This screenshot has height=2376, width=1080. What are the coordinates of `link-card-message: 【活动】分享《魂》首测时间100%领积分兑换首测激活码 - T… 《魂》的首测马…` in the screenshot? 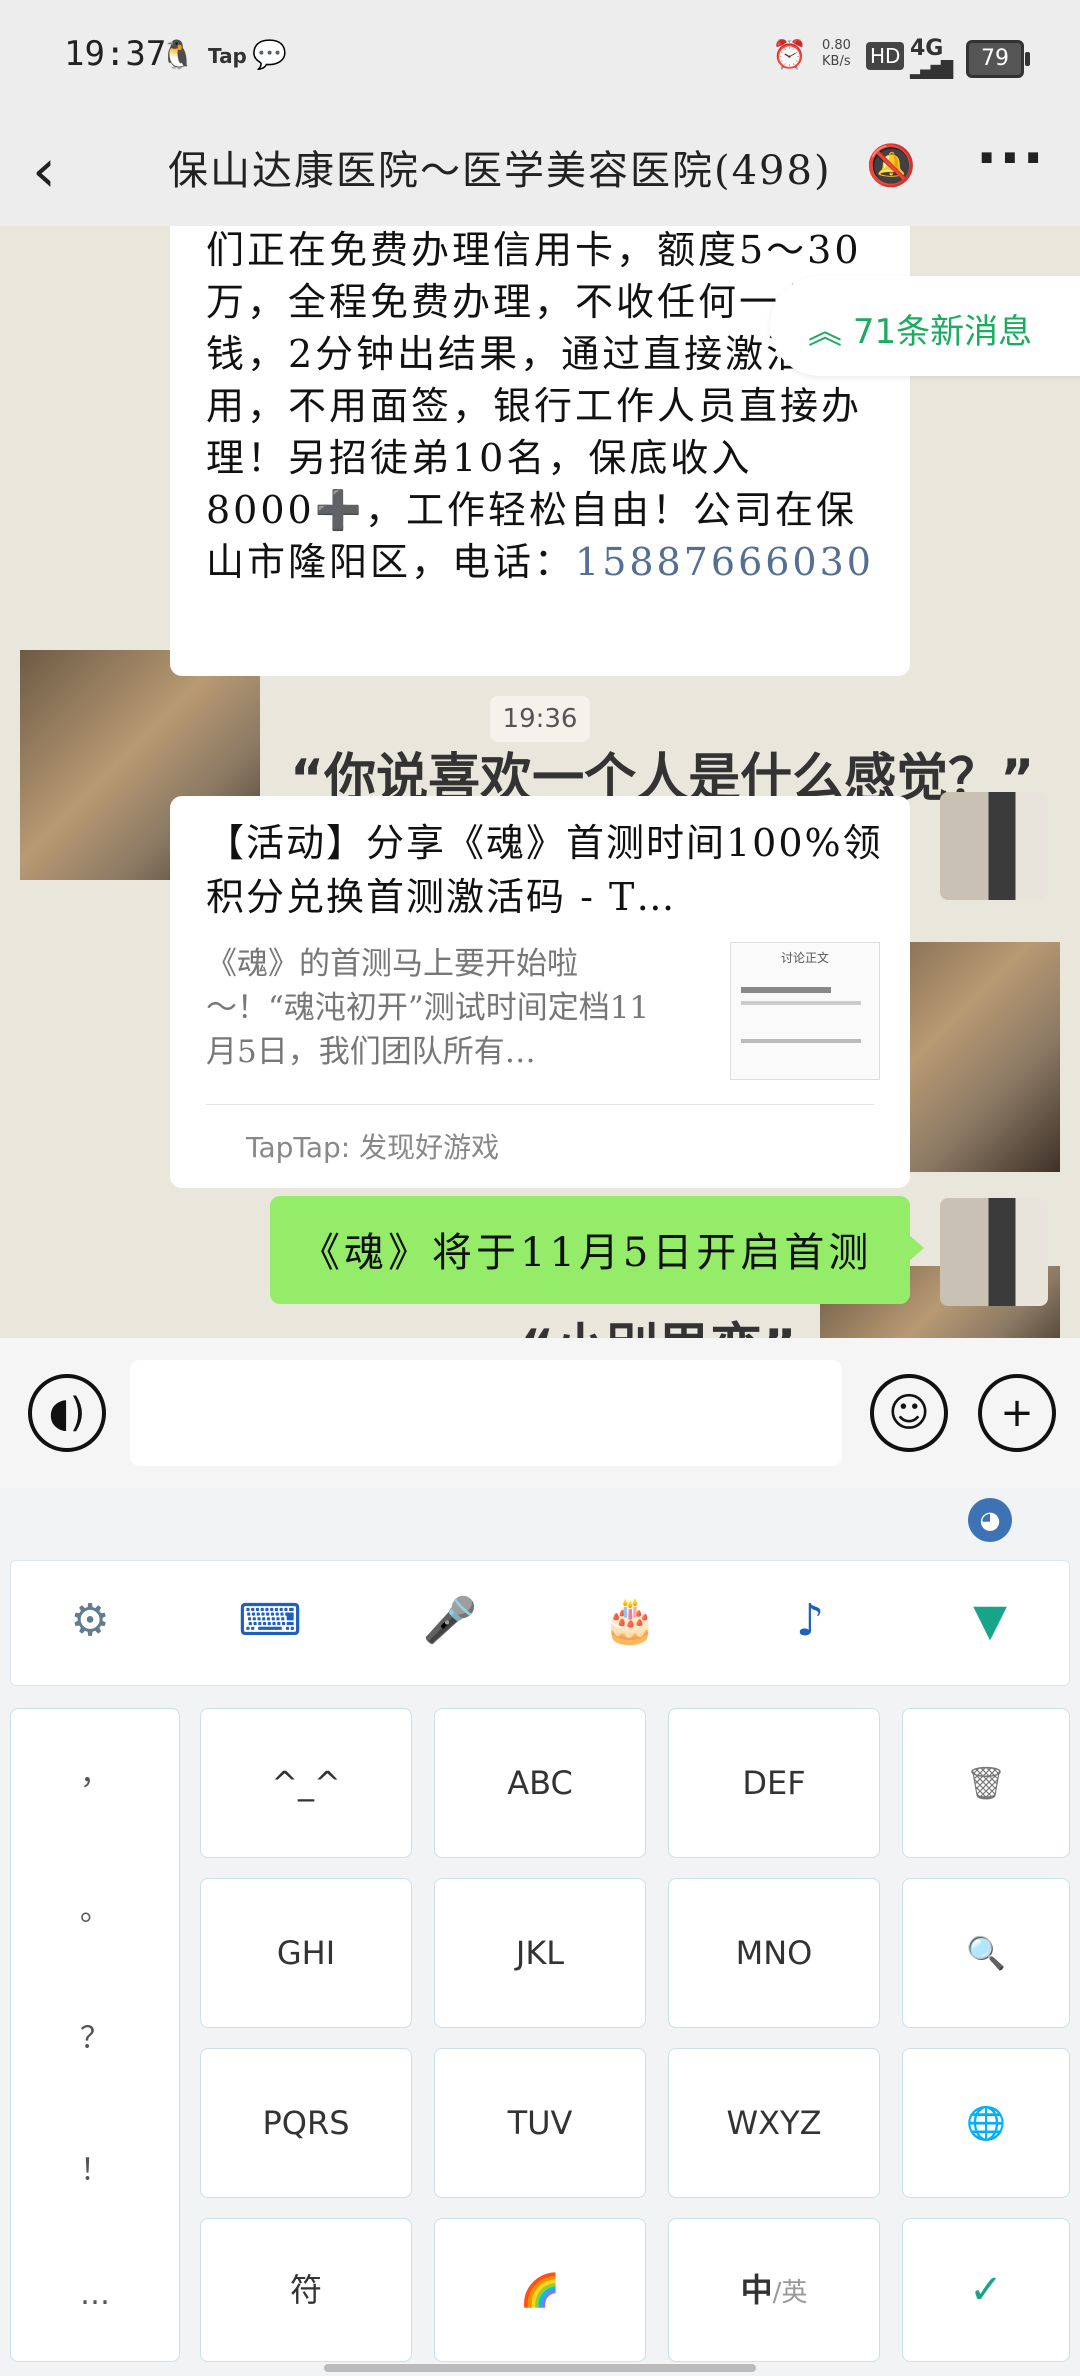 It's located at (540, 992).